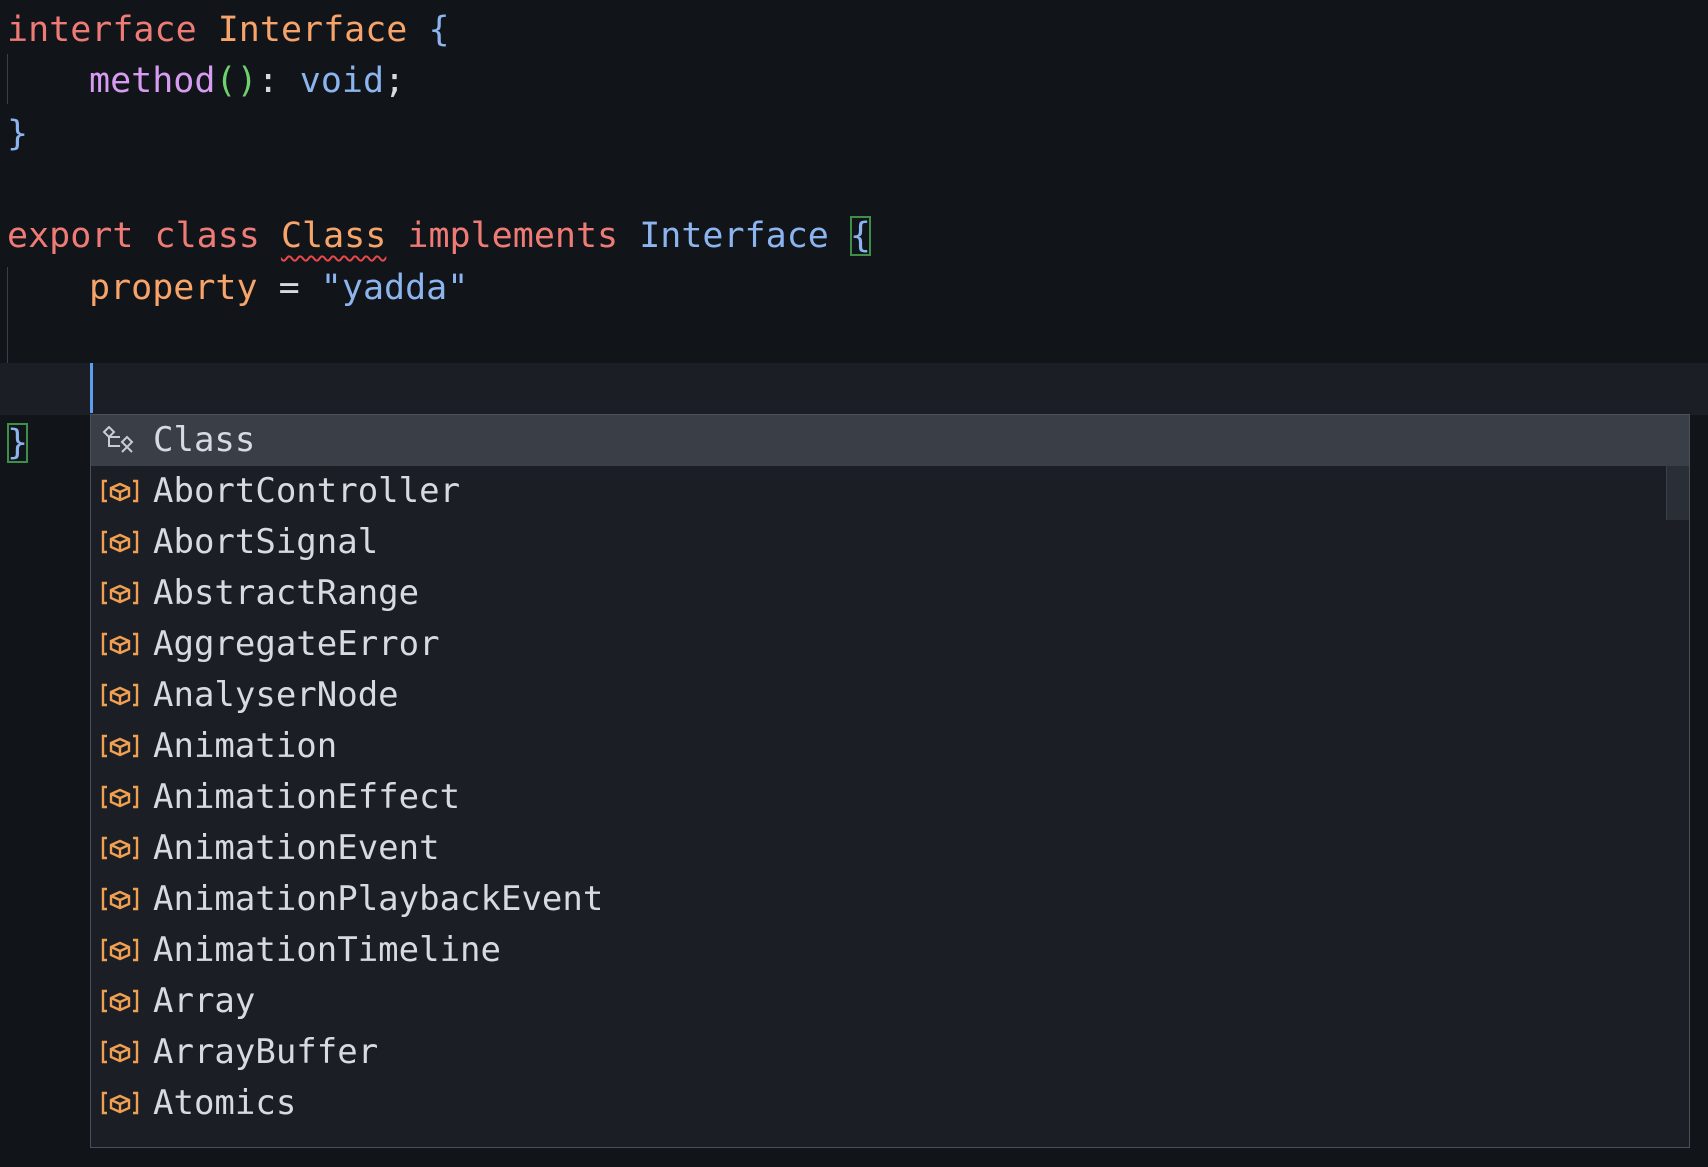 This screenshot has width=1708, height=1167. What do you see at coordinates (278, 81) in the screenshot?
I see `colon-token: :` at bounding box center [278, 81].